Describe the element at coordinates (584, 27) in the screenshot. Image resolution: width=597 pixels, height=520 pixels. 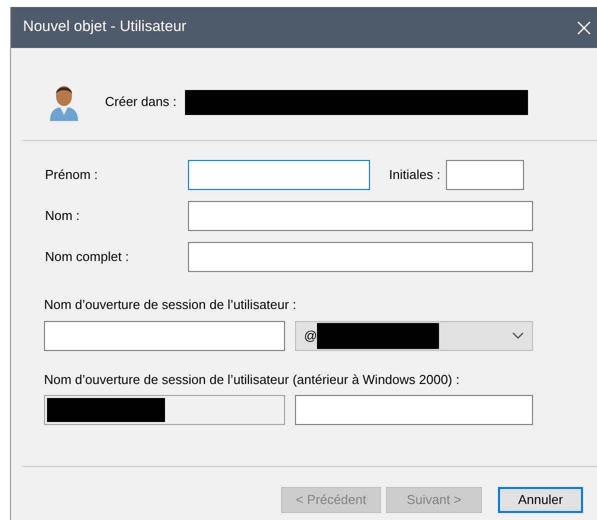
I see `close-icon` at that location.